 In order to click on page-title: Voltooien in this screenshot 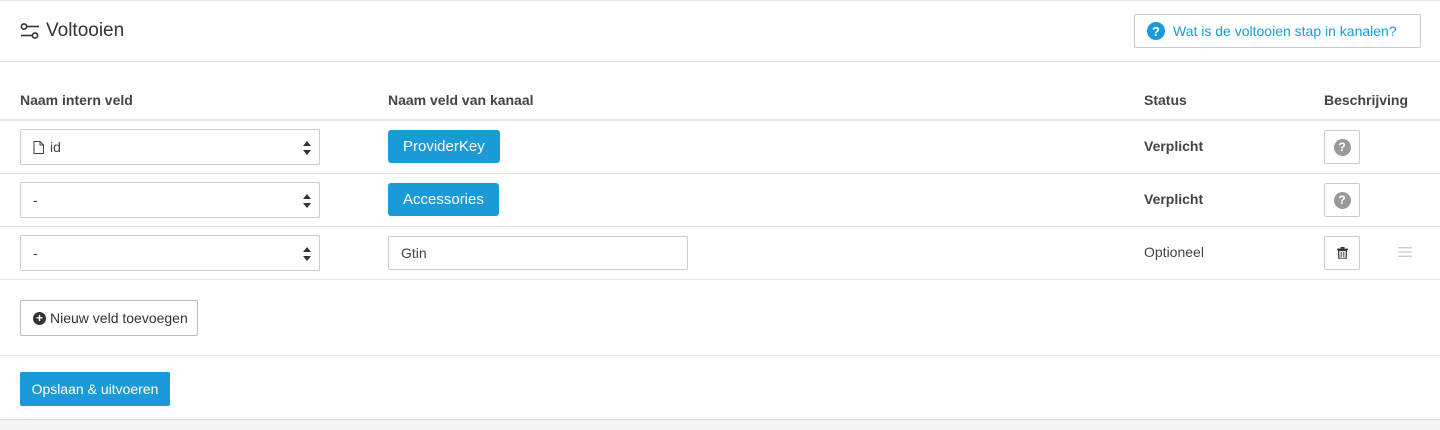, I will do `click(85, 30)`.